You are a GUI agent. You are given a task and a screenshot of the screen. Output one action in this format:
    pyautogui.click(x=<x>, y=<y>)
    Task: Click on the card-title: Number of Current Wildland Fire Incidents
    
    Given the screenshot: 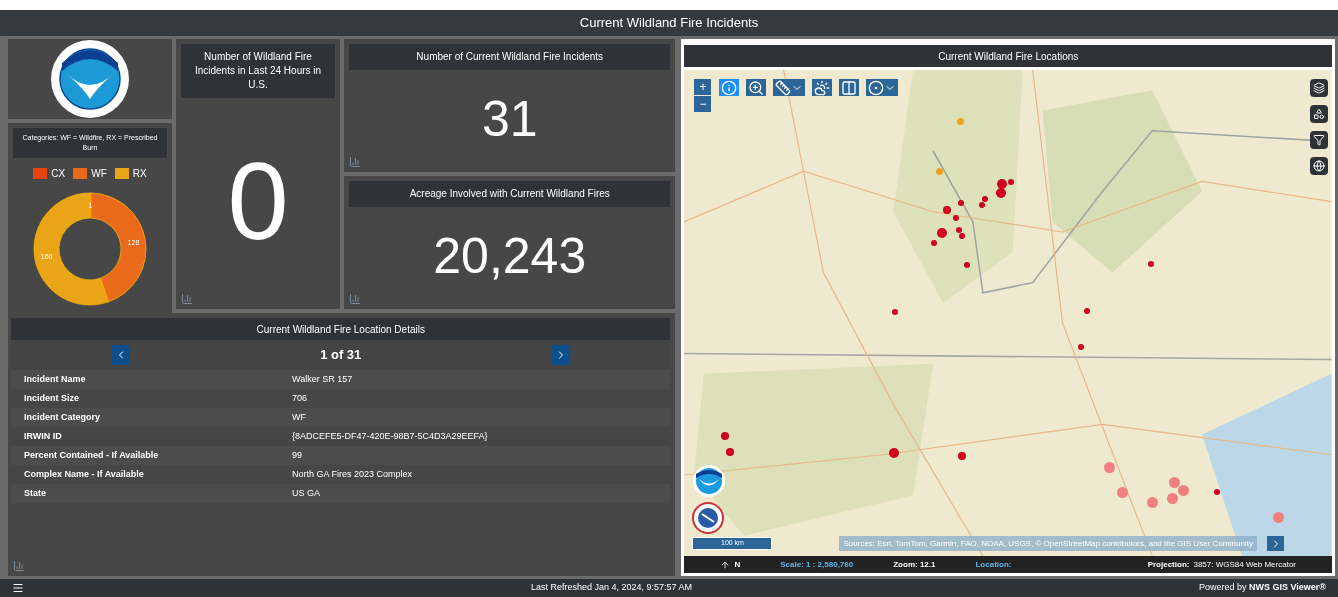 What is the action you would take?
    pyautogui.click(x=510, y=57)
    